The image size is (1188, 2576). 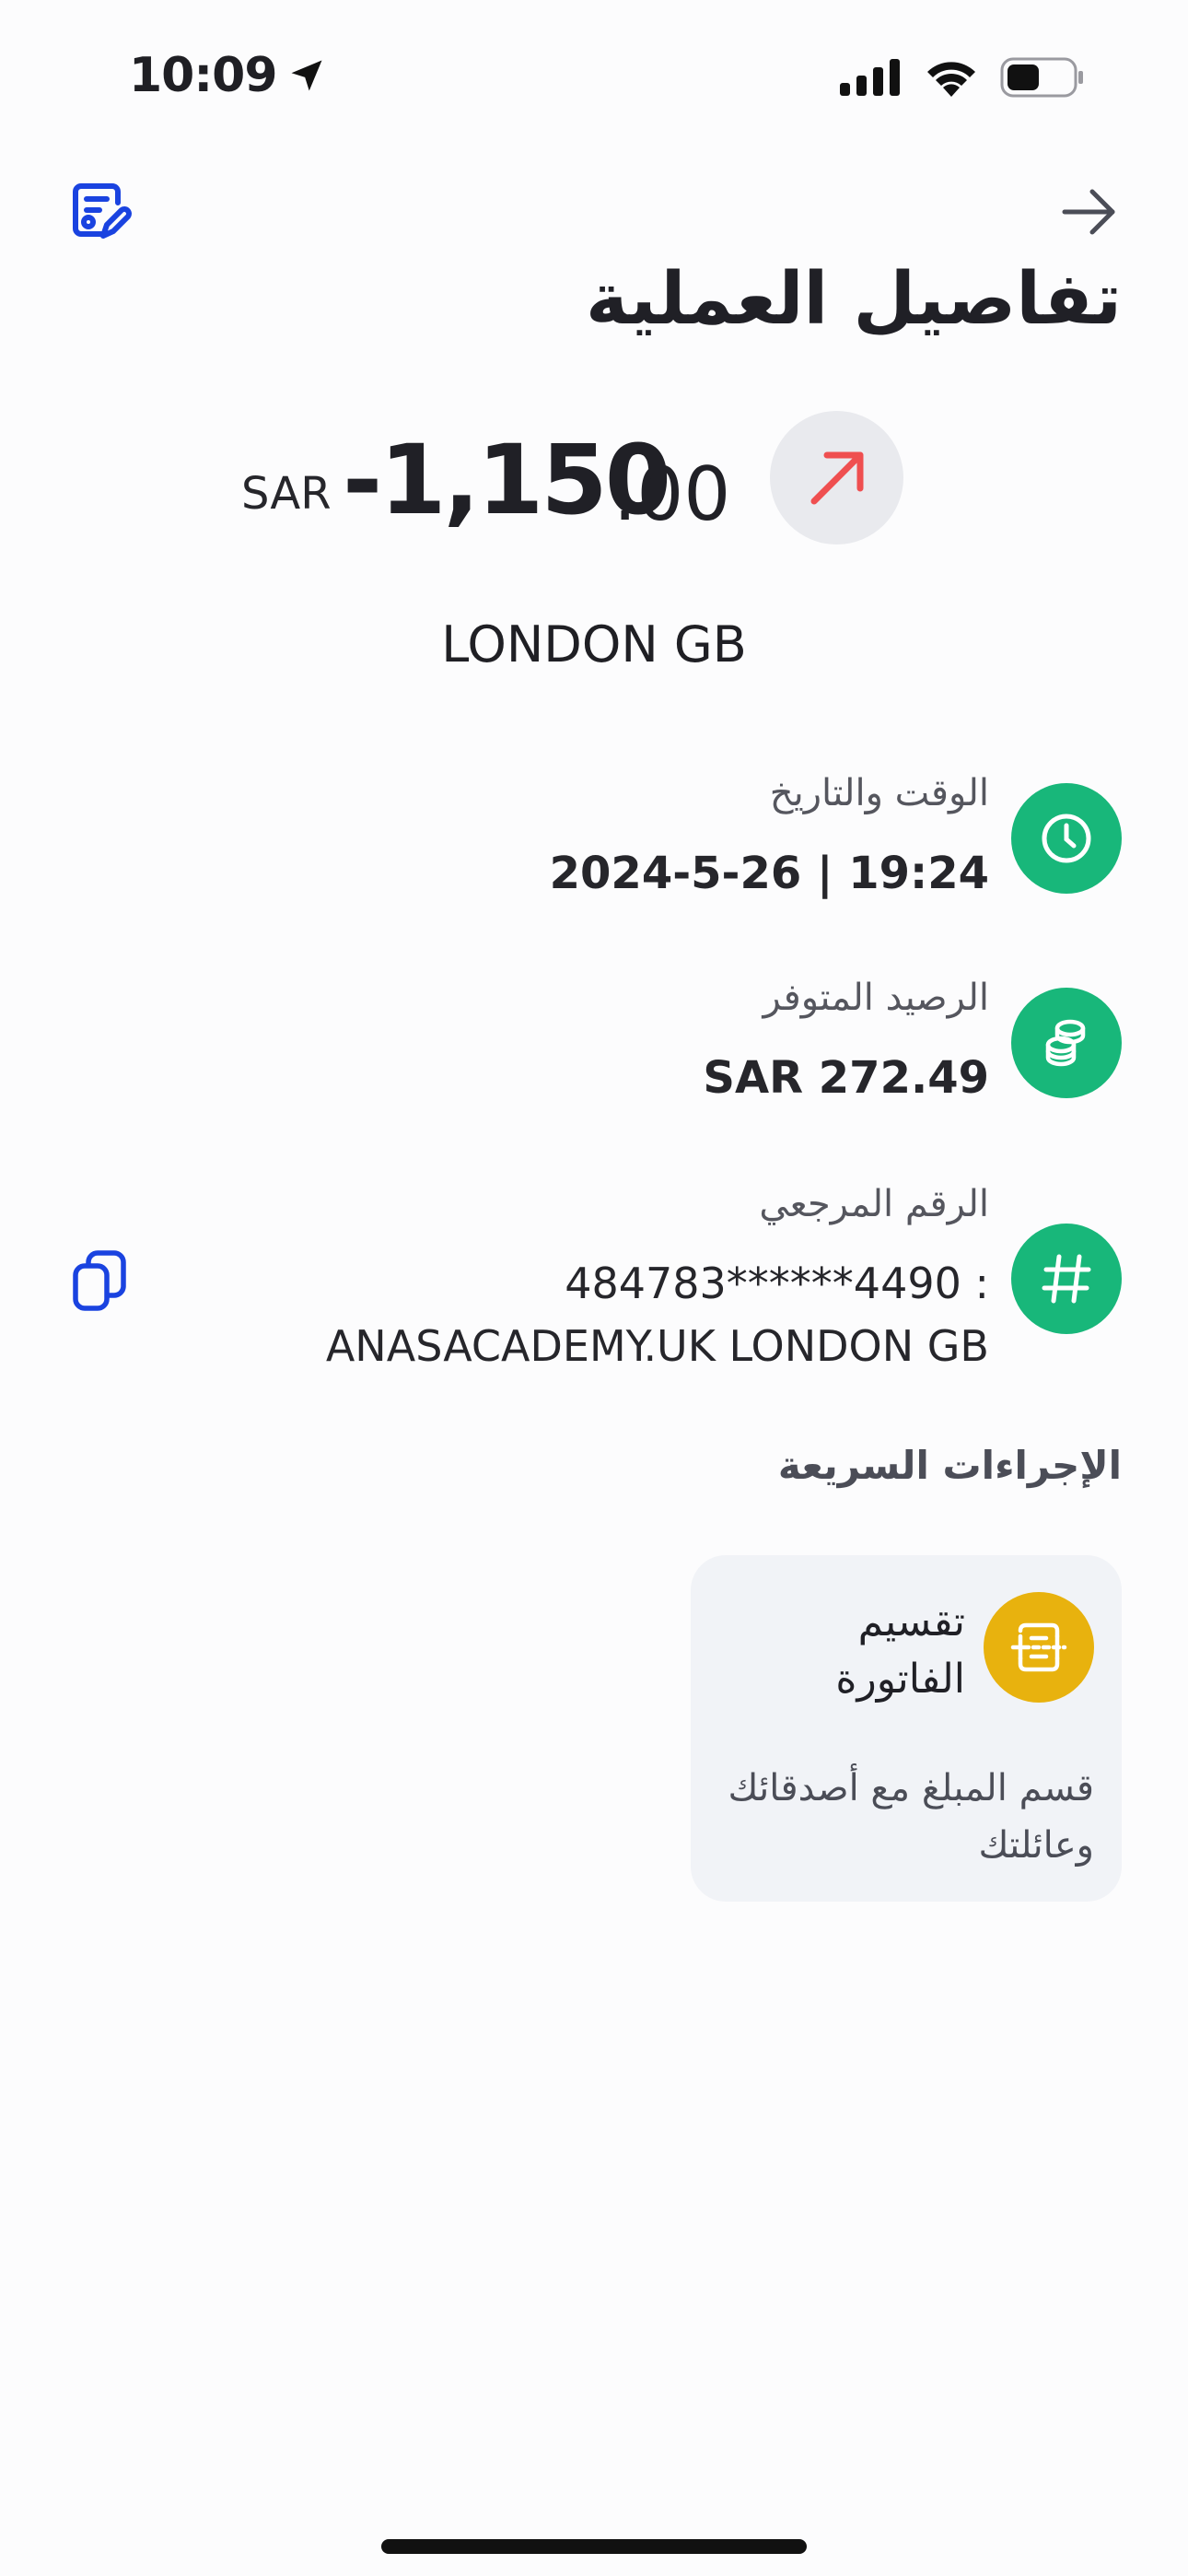 I want to click on amount-section: SAR -1,150 .00, so click(x=594, y=479).